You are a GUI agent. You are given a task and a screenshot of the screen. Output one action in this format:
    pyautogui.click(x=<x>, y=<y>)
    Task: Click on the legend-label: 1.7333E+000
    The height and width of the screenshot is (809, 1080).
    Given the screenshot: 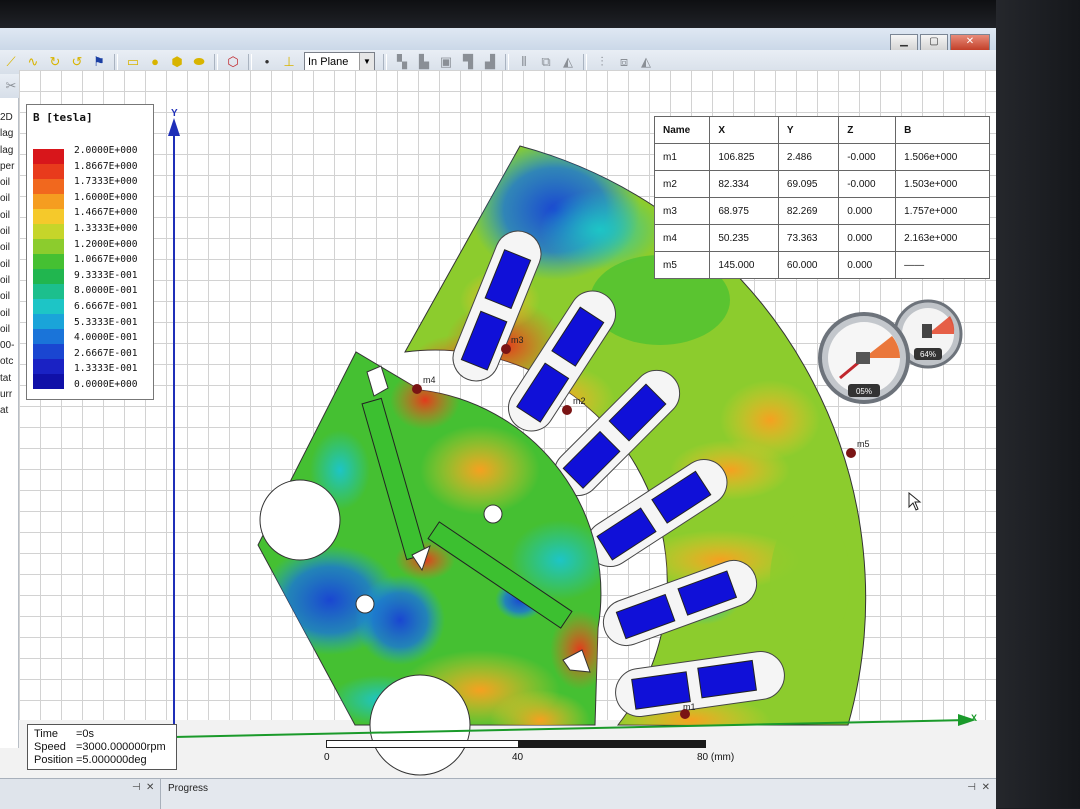 What is the action you would take?
    pyautogui.click(x=106, y=182)
    